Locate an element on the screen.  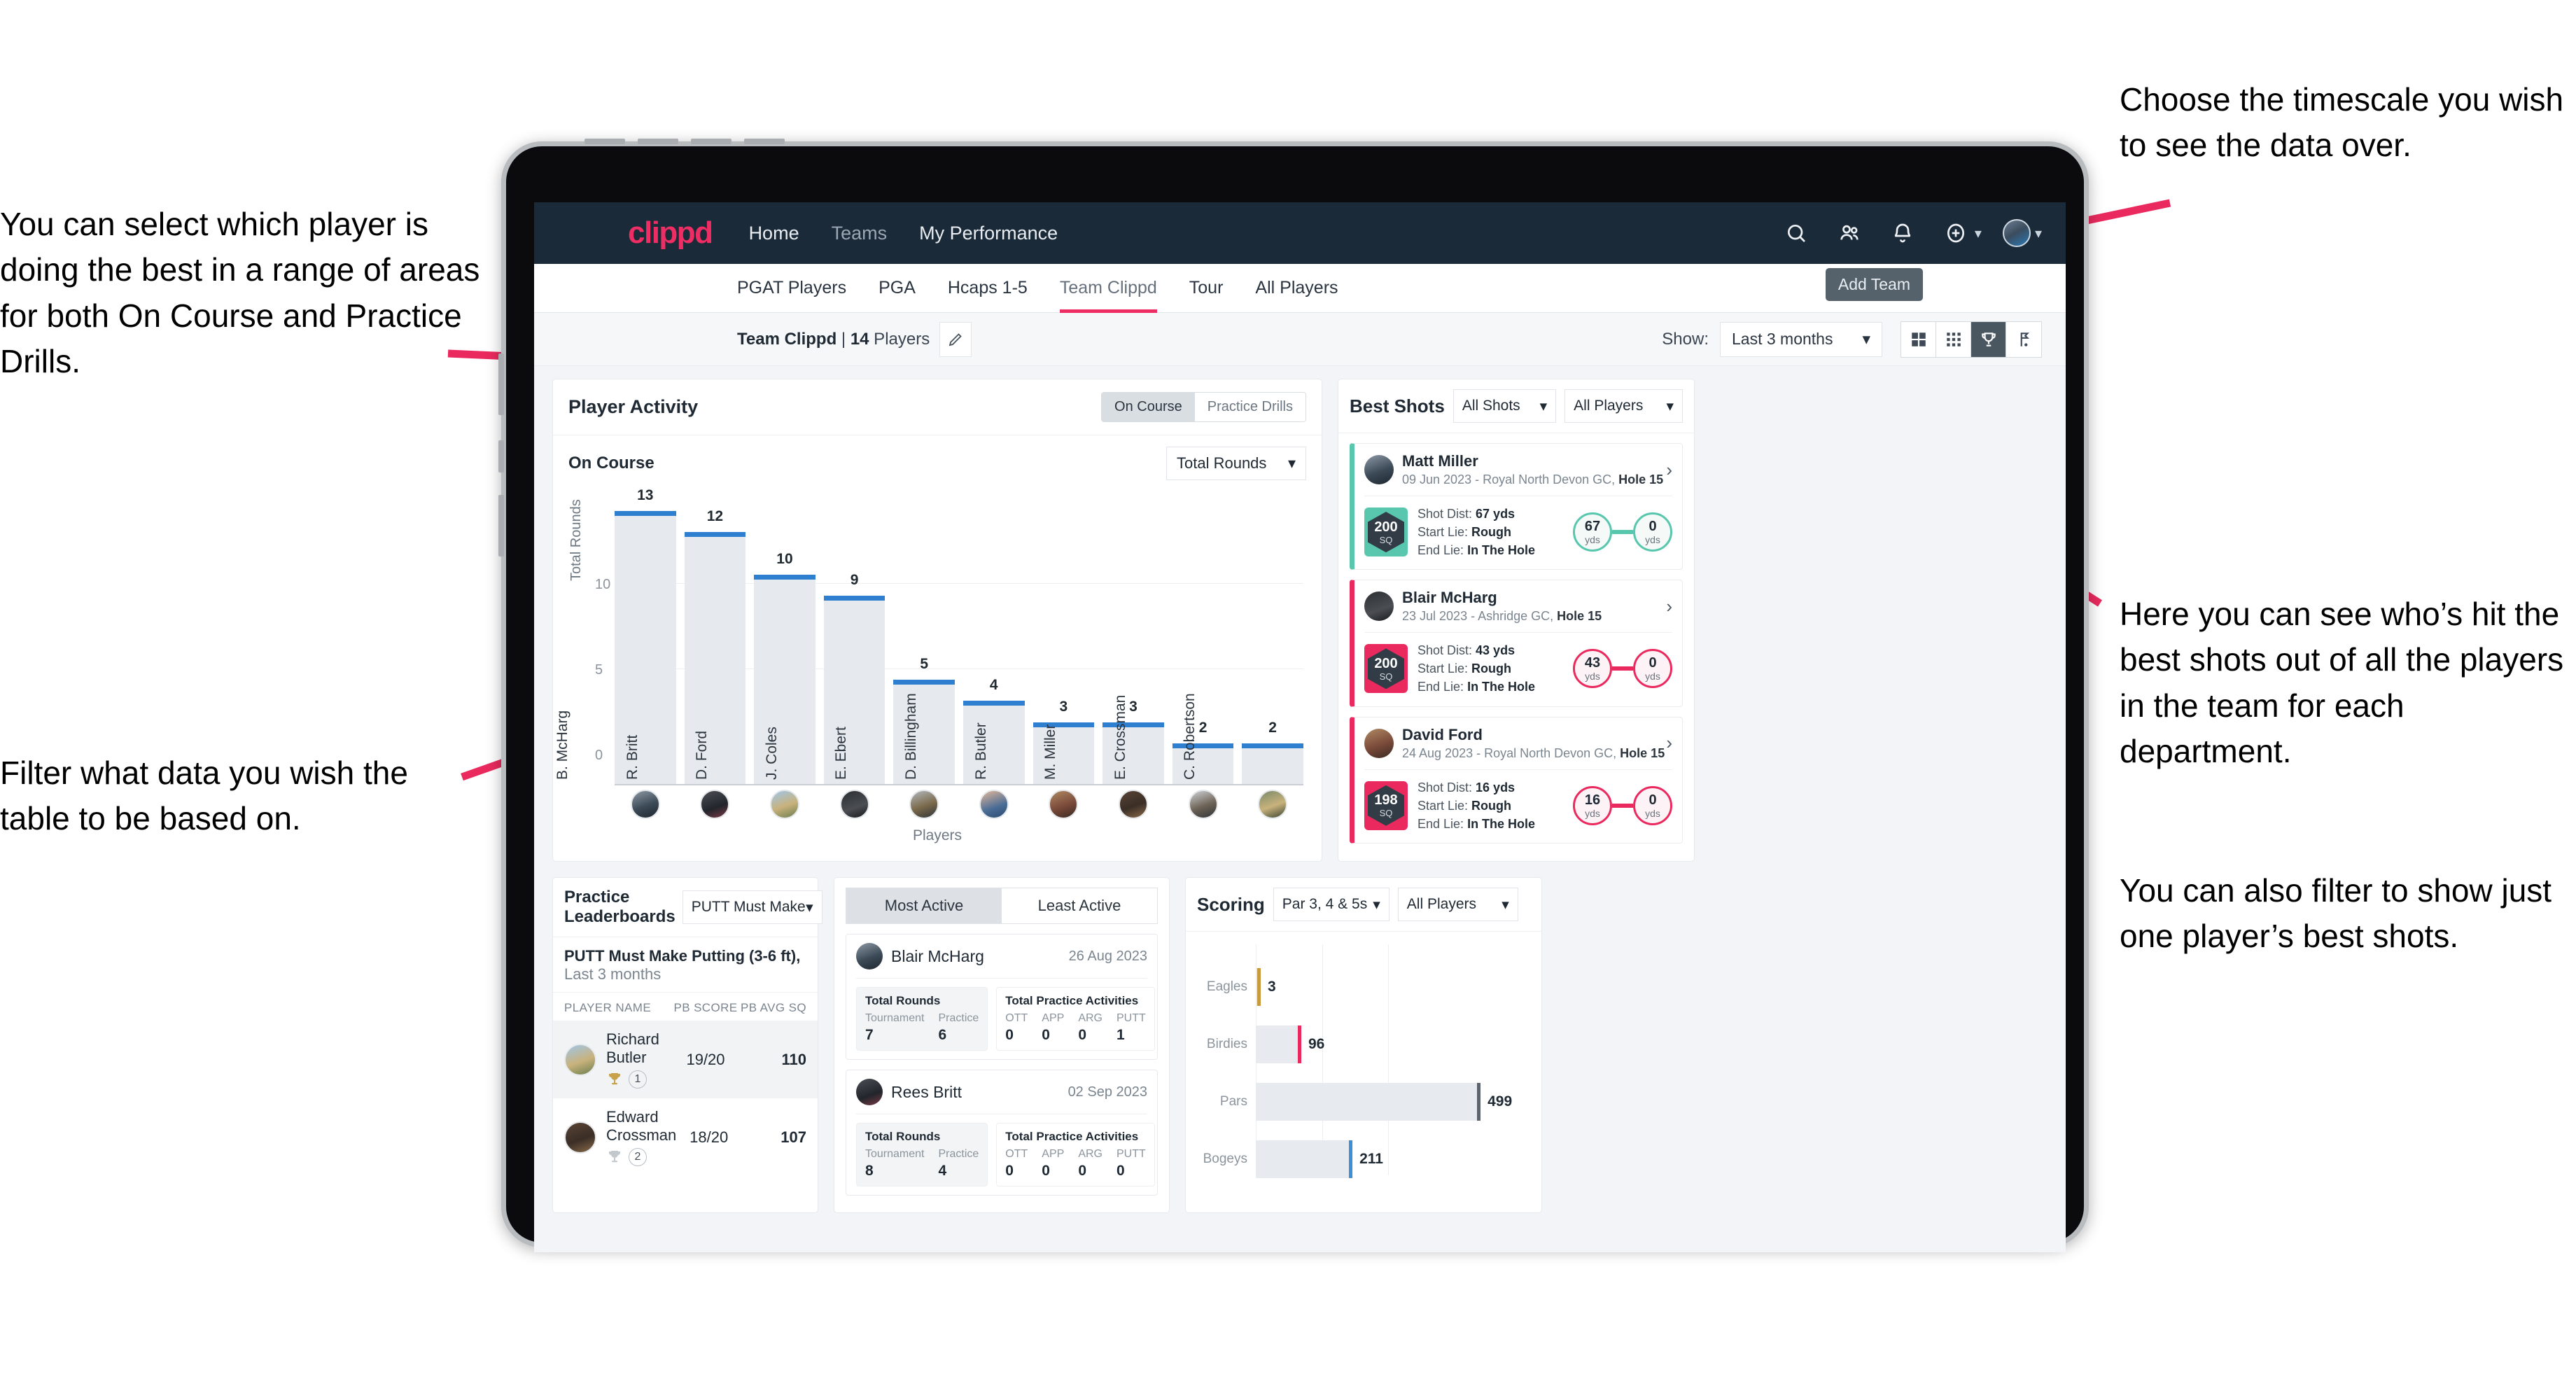
device-button is located at coordinates (764, 141).